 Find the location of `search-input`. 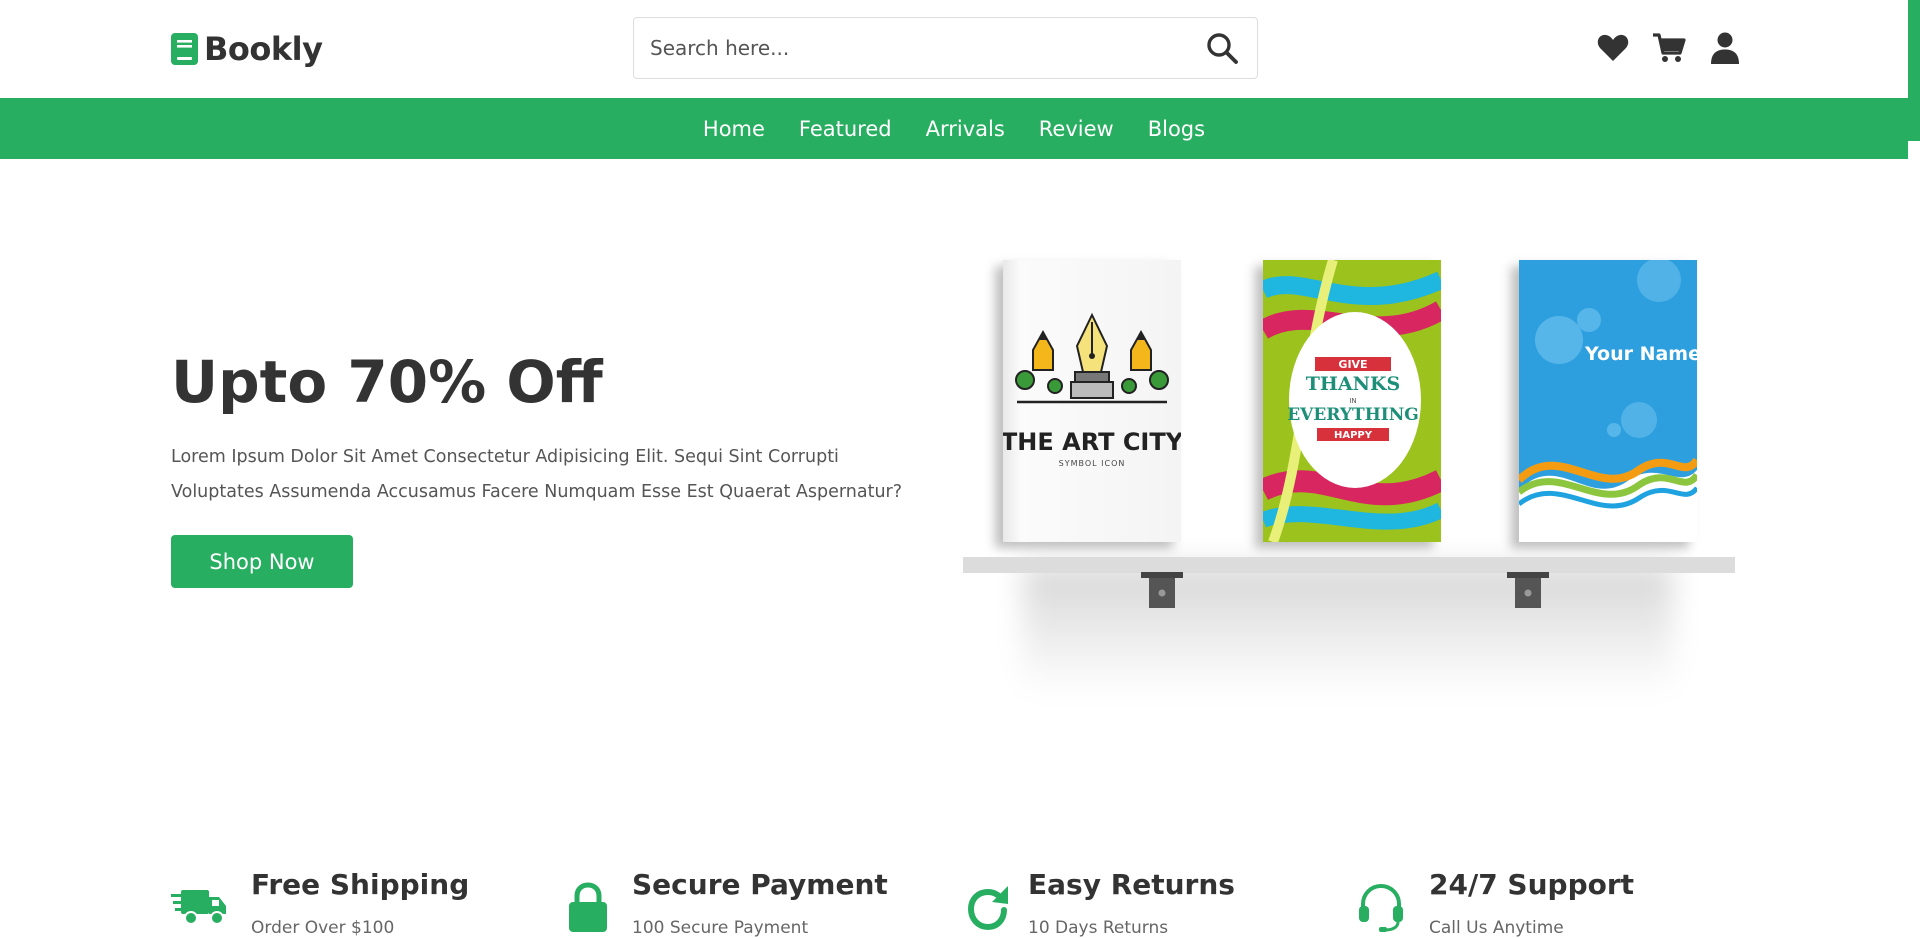

search-input is located at coordinates (919, 48).